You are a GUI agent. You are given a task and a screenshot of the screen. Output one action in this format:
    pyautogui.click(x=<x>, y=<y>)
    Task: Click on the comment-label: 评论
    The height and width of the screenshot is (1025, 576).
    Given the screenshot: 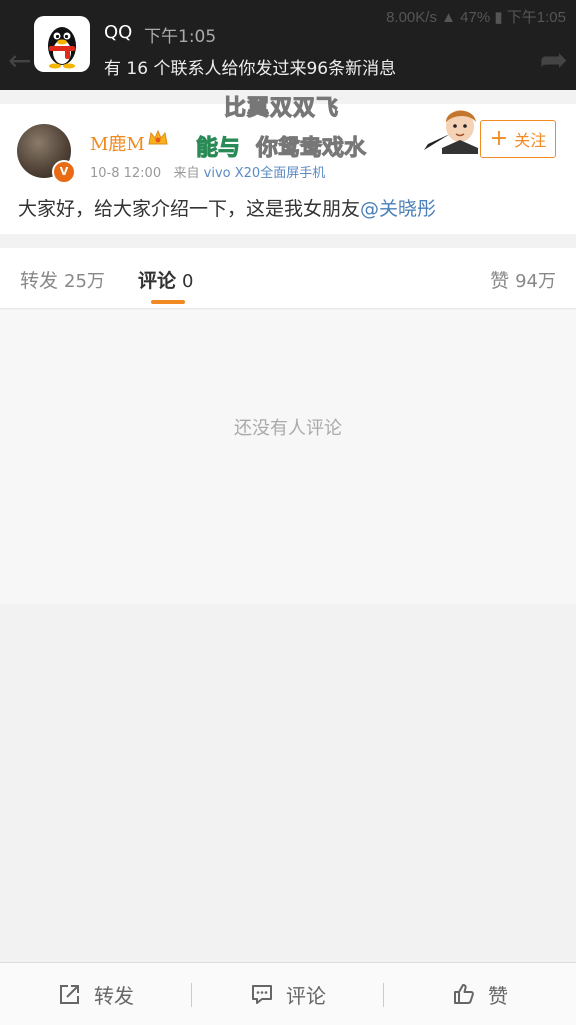 What is the action you would take?
    pyautogui.click(x=306, y=995)
    